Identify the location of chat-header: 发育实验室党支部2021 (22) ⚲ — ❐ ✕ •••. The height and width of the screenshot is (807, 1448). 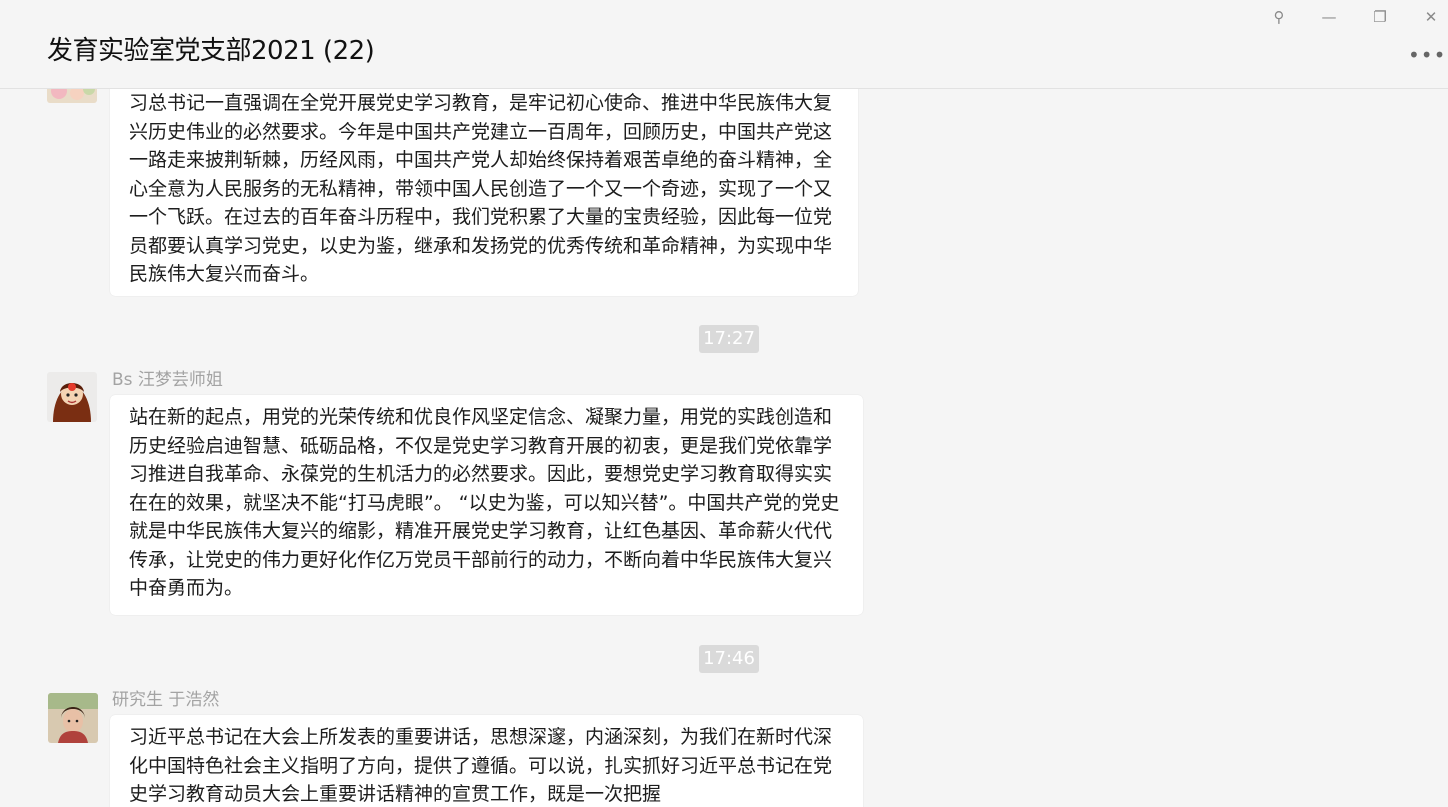
(724, 44).